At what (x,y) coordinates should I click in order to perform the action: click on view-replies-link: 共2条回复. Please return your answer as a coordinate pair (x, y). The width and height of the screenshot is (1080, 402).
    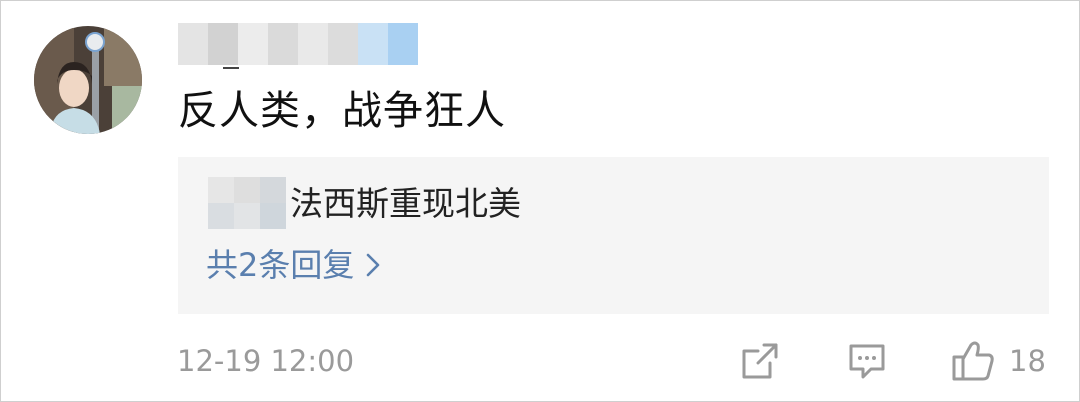
    Looking at the image, I should click on (293, 265).